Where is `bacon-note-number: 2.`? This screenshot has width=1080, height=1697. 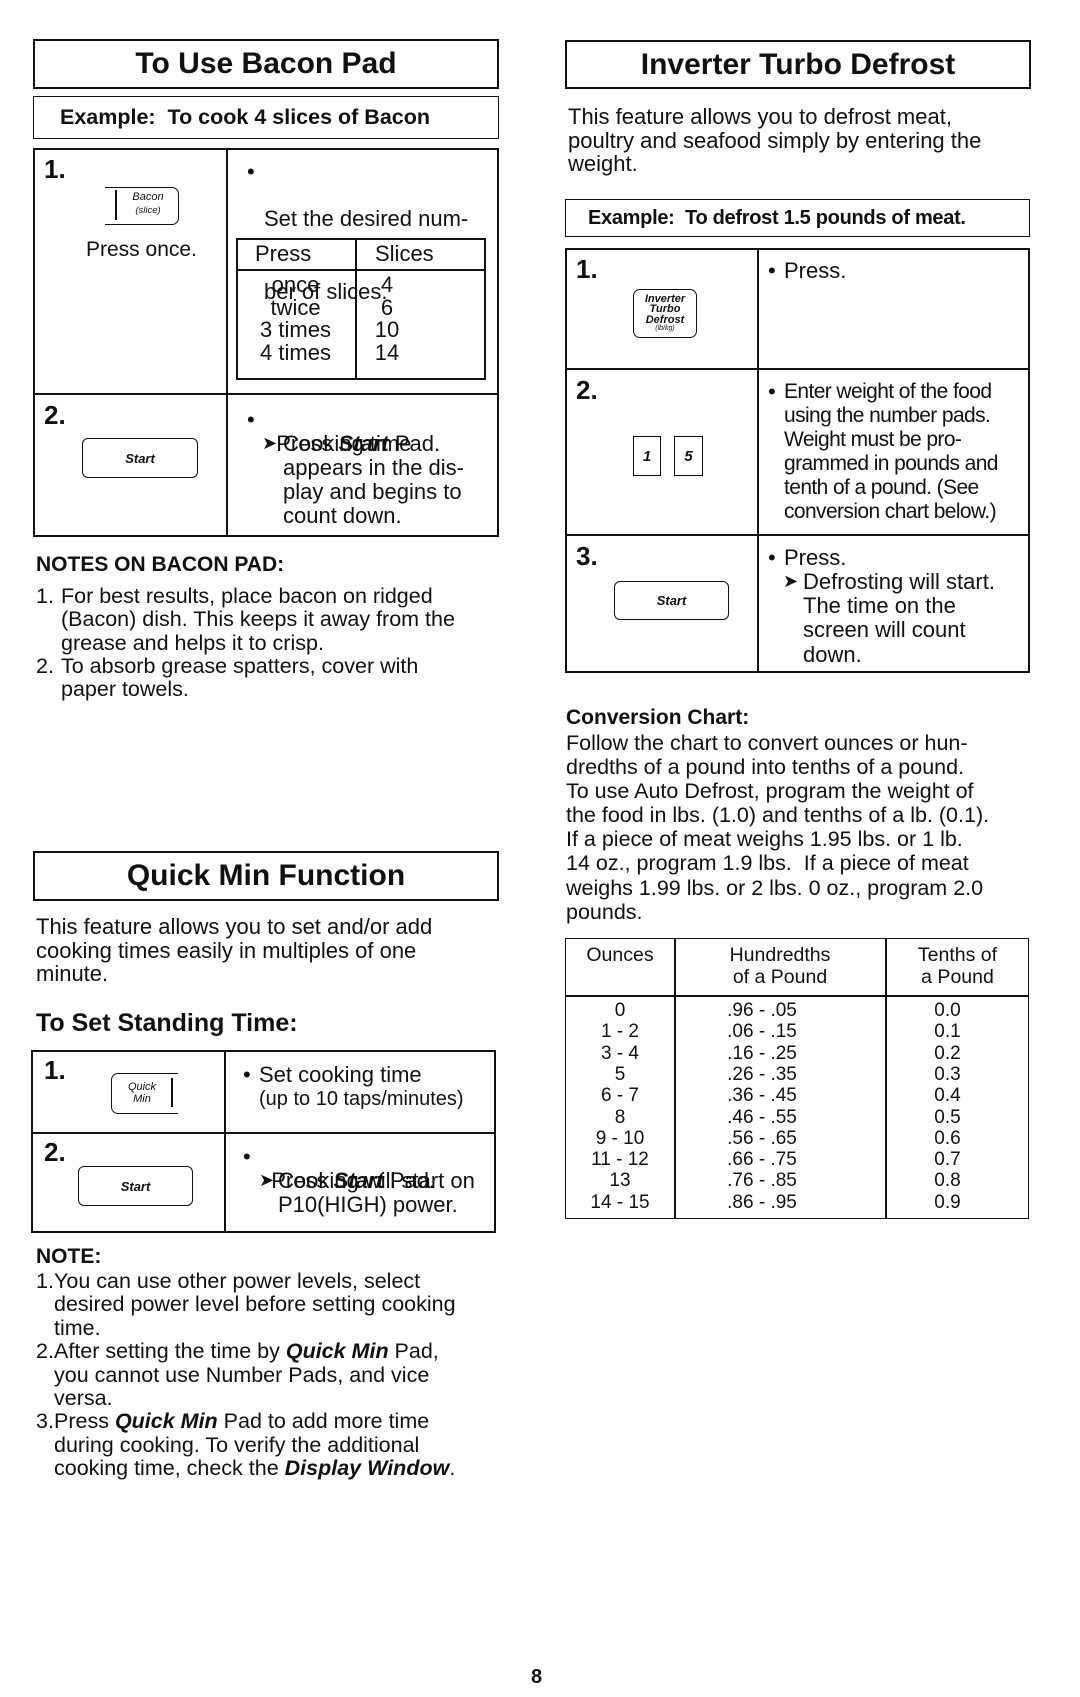 bacon-note-number: 2. is located at coordinates (45, 665).